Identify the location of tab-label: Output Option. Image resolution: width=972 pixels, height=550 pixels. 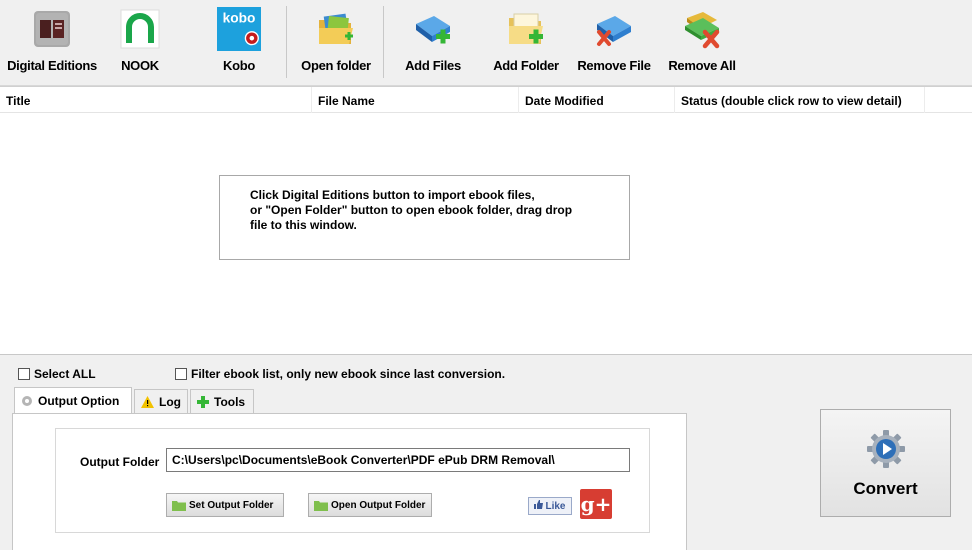
(79, 400).